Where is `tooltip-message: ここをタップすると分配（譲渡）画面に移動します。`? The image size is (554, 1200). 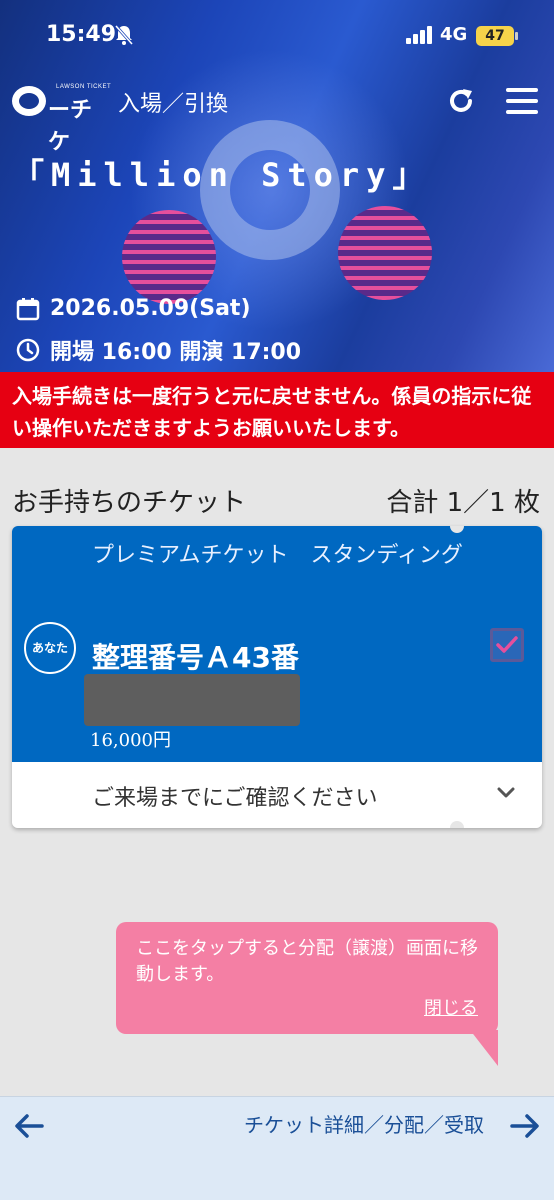
tooltip-message: ここをタップすると分配（譲渡）画面に移動します。 is located at coordinates (307, 961).